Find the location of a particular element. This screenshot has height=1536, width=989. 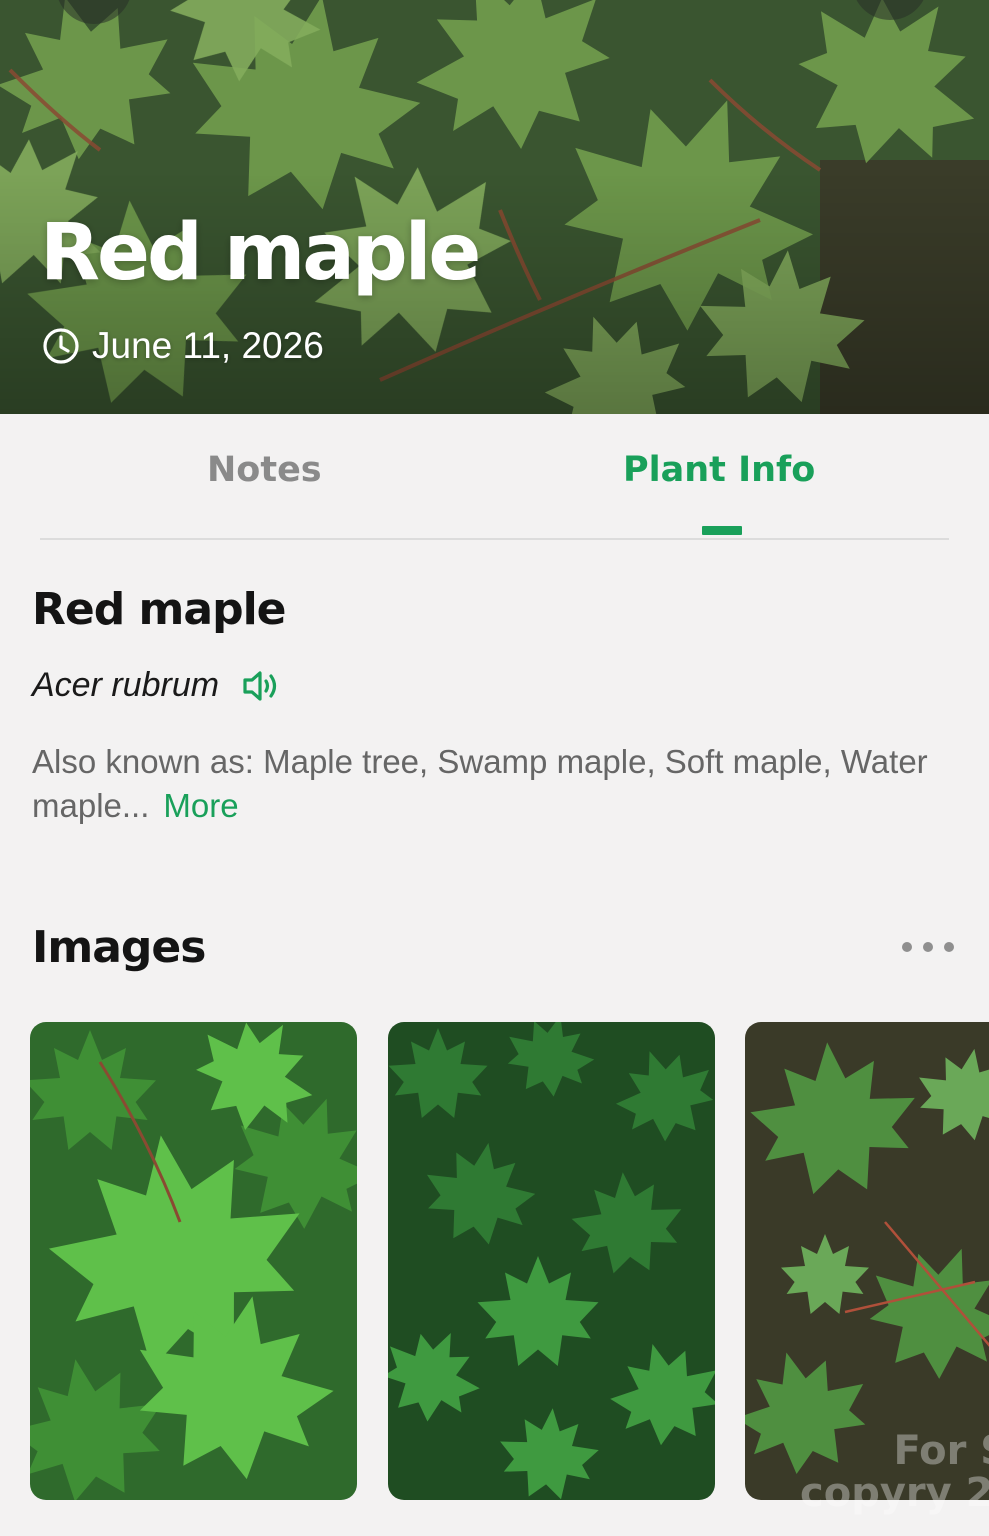

watermark-line2: copyry 2026 is located at coordinates (894, 1493).